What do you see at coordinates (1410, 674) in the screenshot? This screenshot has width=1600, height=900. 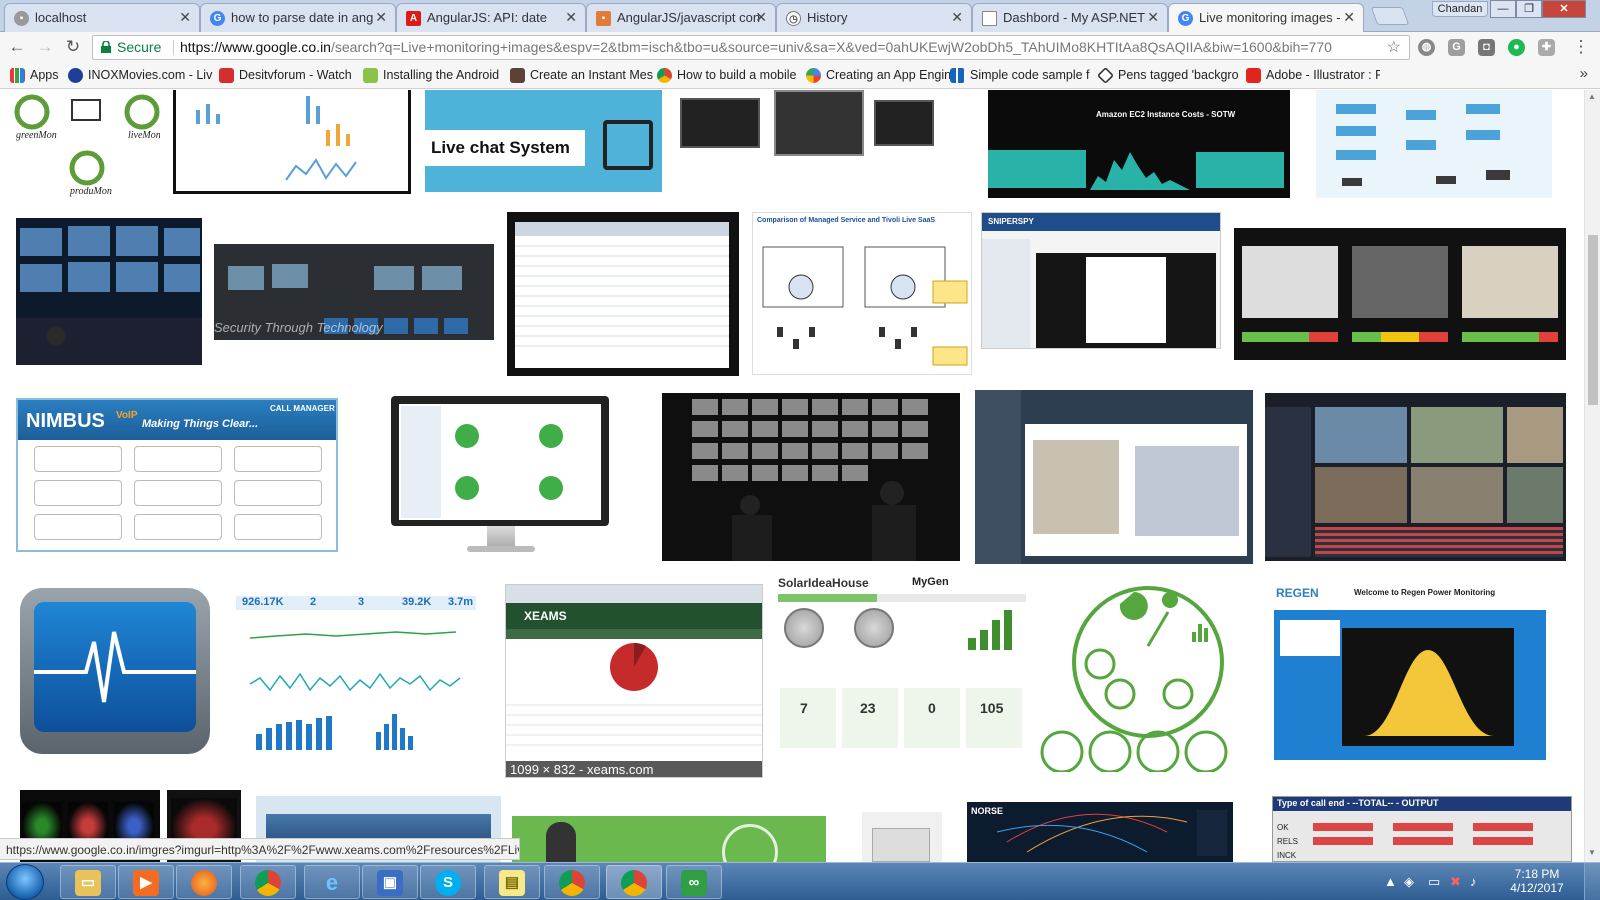 I see `image-result: REGEN Welcome to Regen Power Monitoring` at bounding box center [1410, 674].